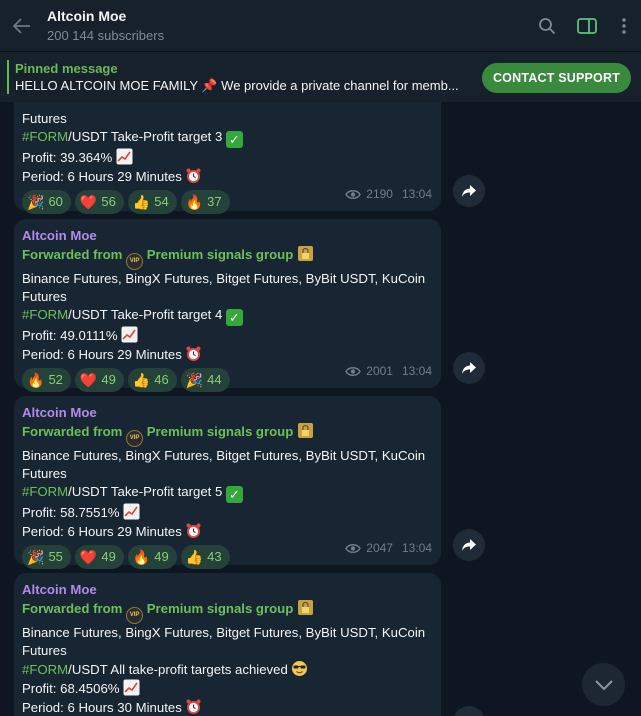 The width and height of the screenshot is (641, 716). I want to click on reaction-count: 54, so click(161, 201).